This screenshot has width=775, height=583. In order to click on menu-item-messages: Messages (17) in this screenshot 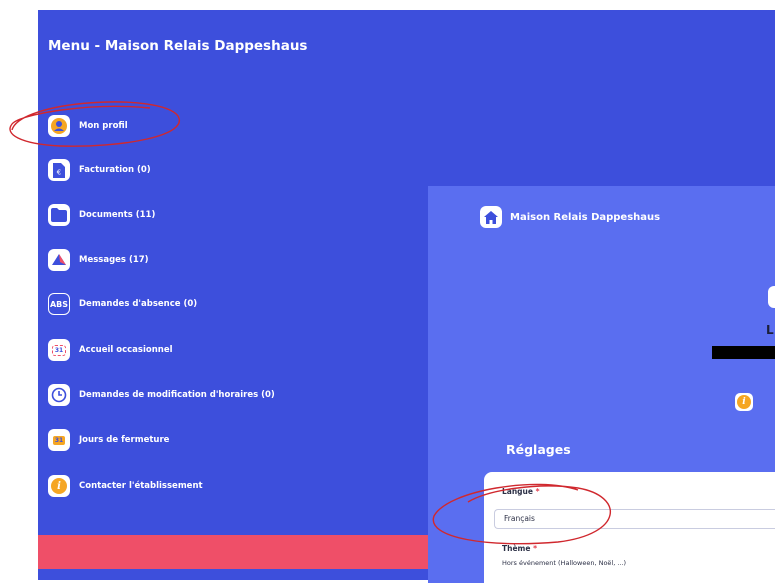, I will do `click(98, 260)`.